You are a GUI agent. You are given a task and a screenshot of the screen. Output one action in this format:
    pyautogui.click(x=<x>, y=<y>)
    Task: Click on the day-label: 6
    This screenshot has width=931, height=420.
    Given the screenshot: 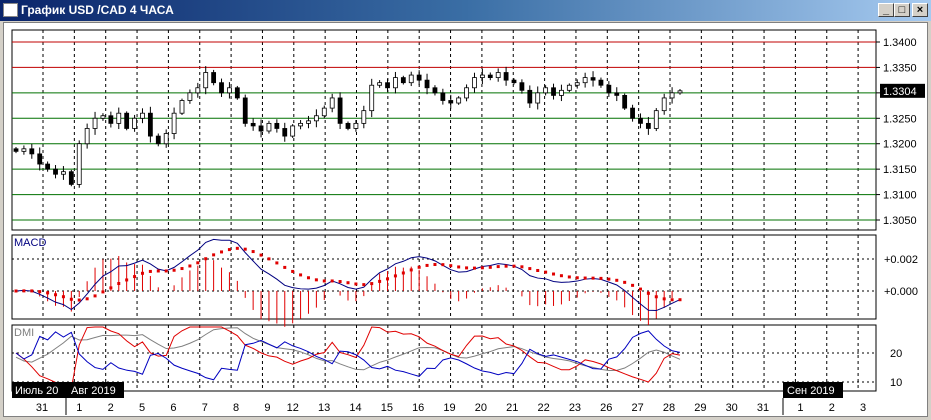 What is the action you would take?
    pyautogui.click(x=173, y=408)
    